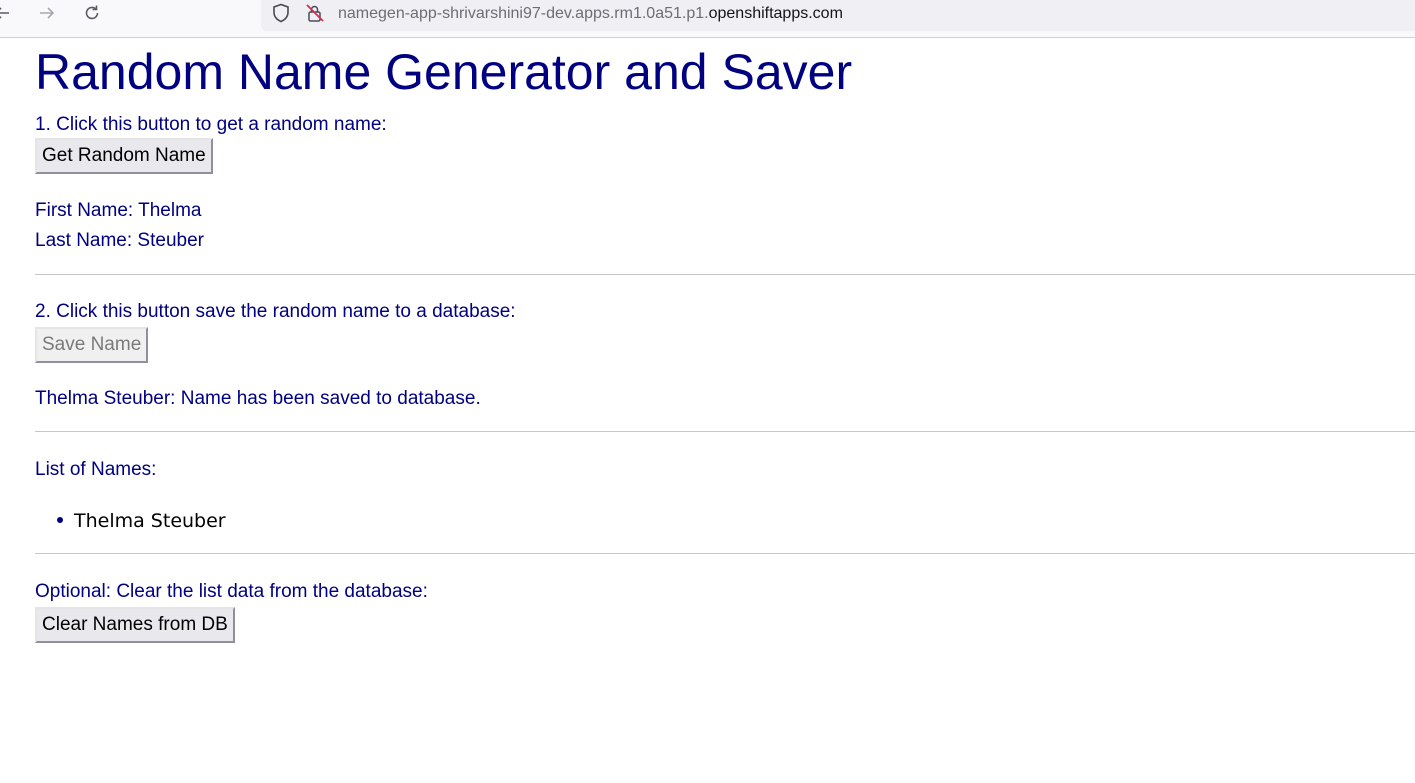 This screenshot has width=1415, height=783. I want to click on get-random-name-button: Get Random Name, so click(124, 156).